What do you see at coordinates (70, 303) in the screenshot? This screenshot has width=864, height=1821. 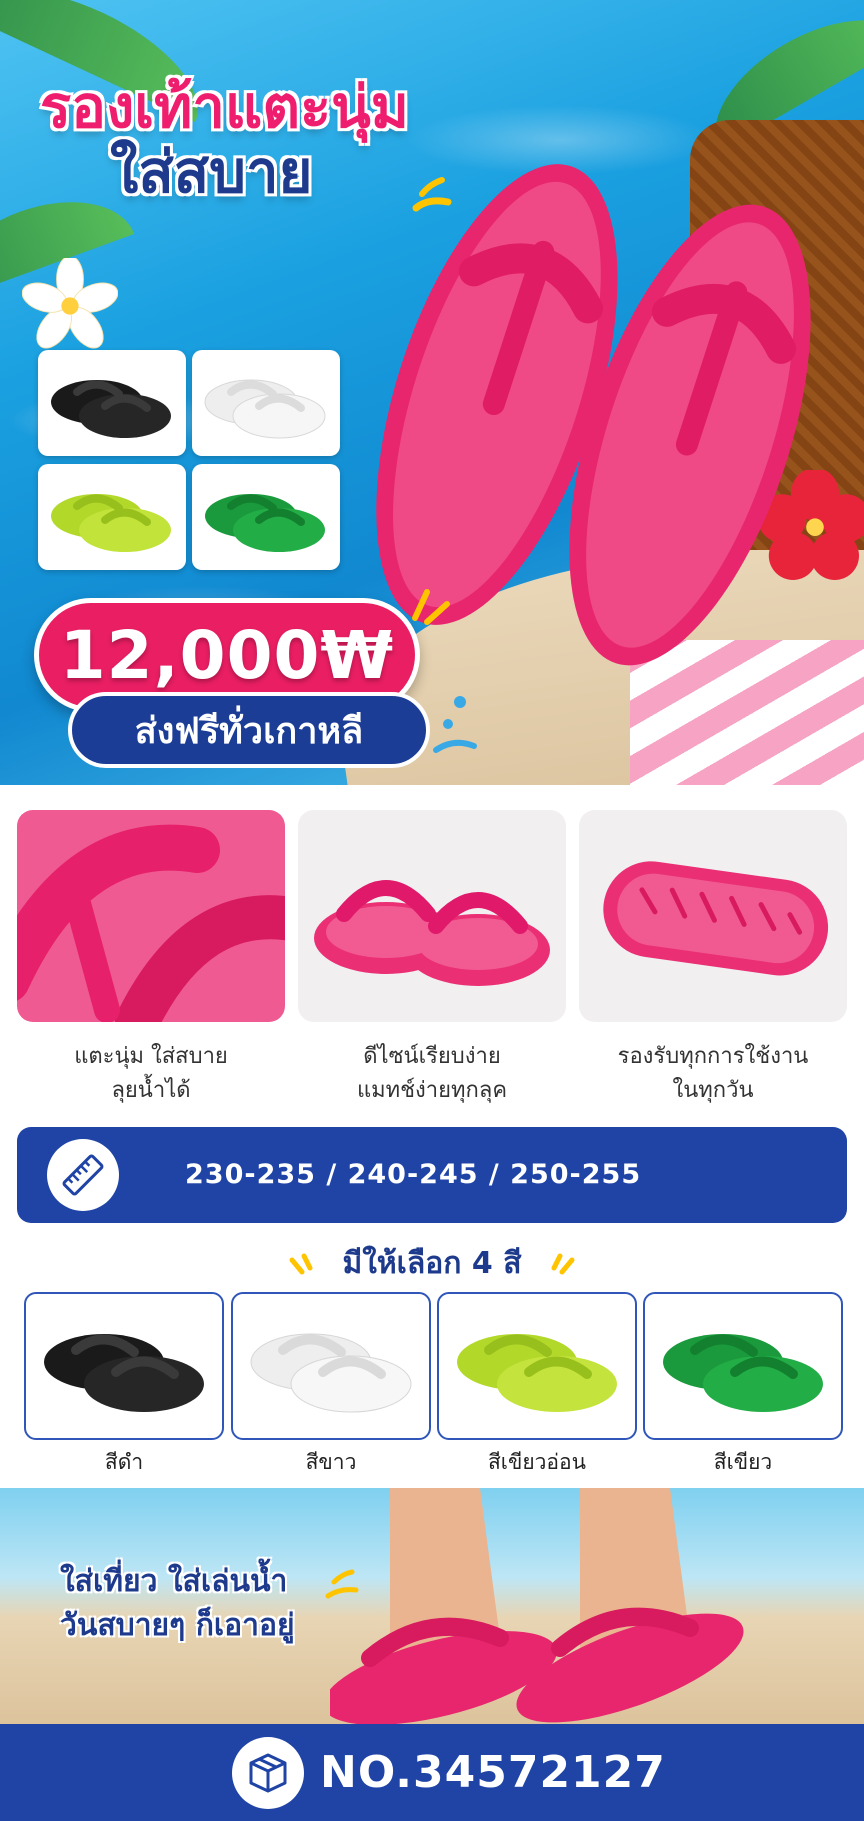 I see `plumeria-flower-icon` at bounding box center [70, 303].